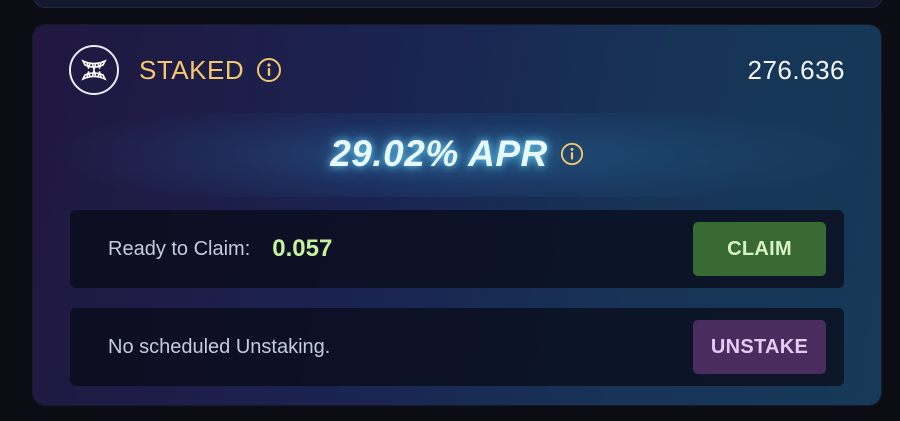 This screenshot has width=900, height=421. Describe the element at coordinates (179, 248) in the screenshot. I see `ready-to-claim-label: Ready to Claim:` at that location.